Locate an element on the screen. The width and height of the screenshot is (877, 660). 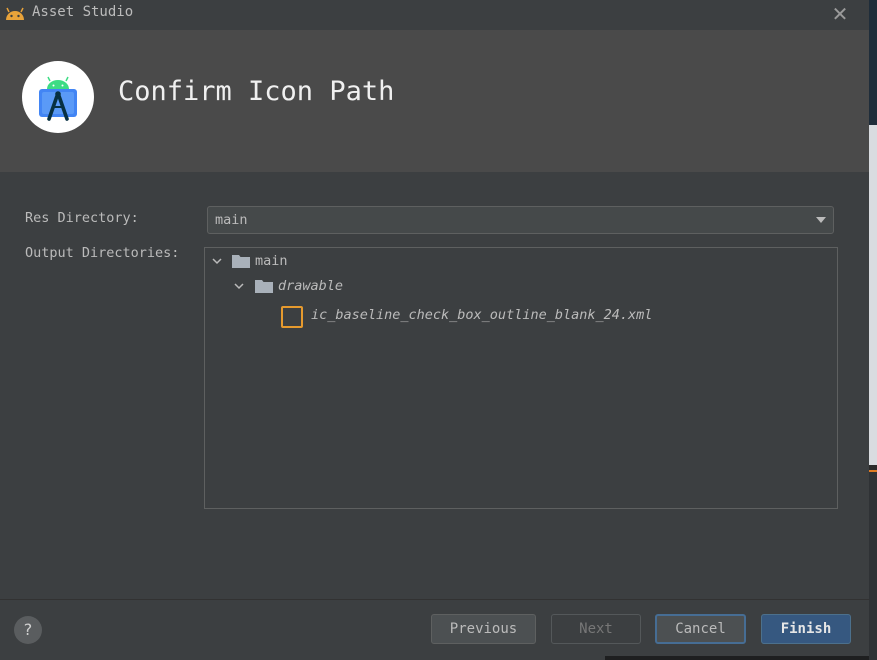
android-icon is located at coordinates (15, 13).